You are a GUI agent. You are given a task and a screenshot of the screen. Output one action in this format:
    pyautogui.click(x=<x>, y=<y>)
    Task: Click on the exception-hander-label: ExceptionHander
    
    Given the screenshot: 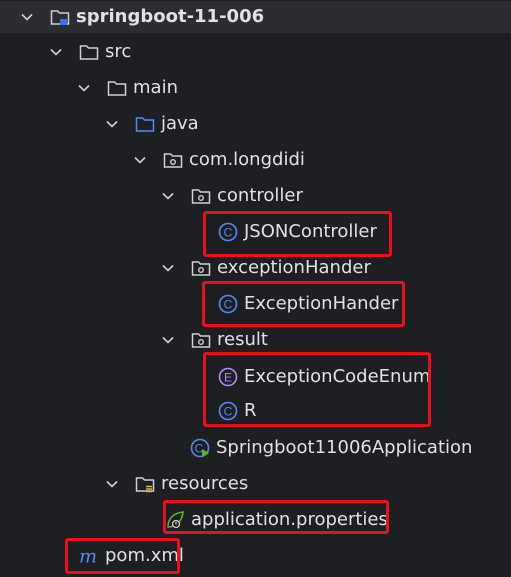 What is the action you would take?
    pyautogui.click(x=321, y=303)
    